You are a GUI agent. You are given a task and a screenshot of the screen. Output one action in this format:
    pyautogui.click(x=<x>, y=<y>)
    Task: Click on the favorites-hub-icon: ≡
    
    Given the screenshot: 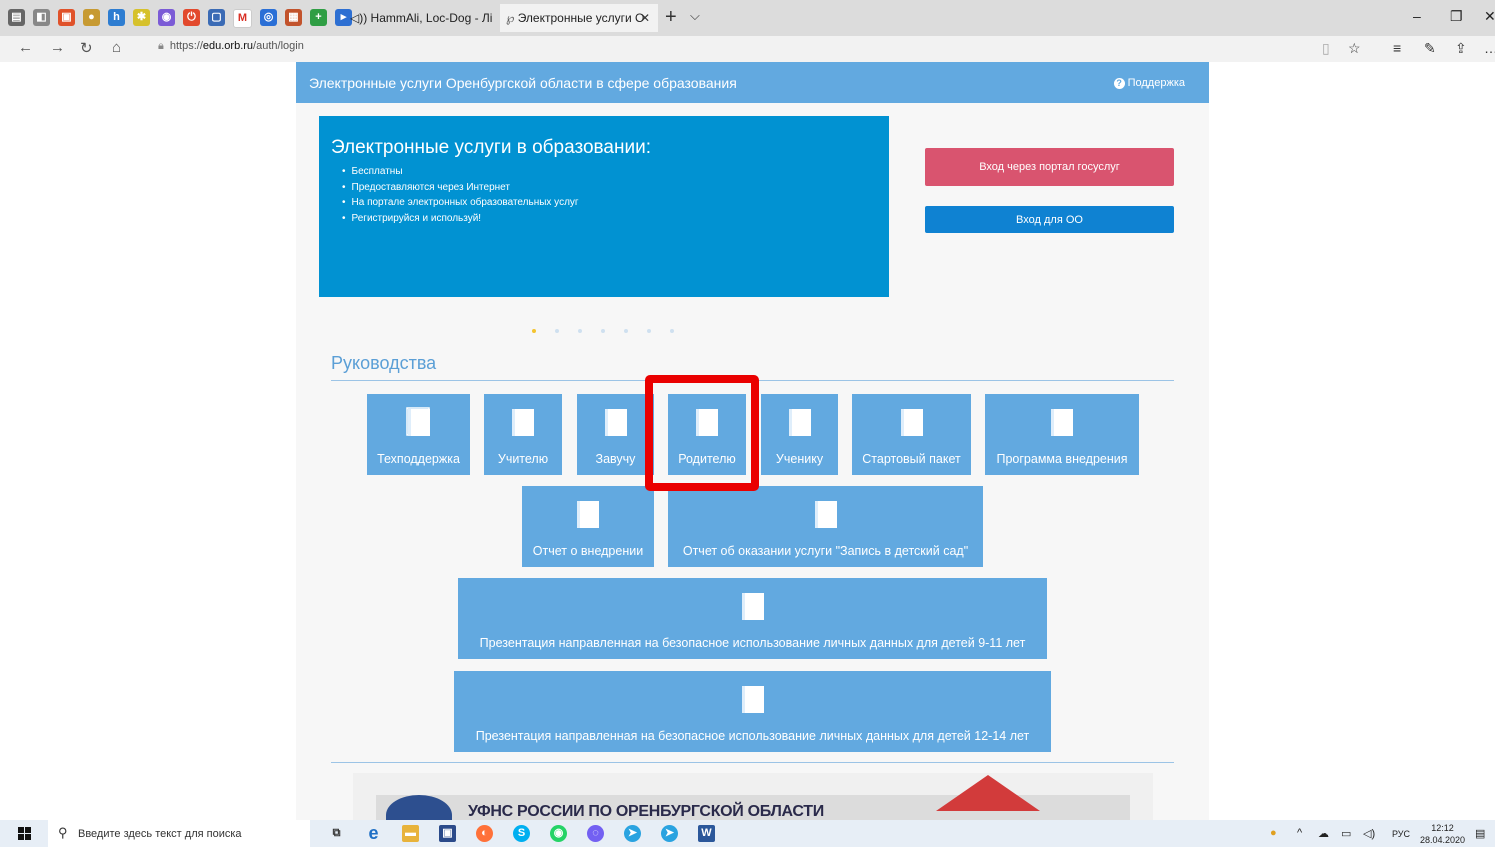 What is the action you would take?
    pyautogui.click(x=1397, y=48)
    